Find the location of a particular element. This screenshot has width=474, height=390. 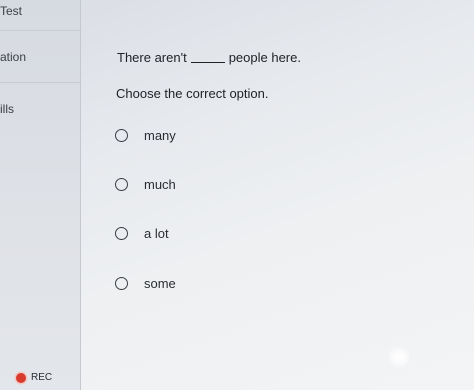

answer-blank is located at coordinates (207, 62).